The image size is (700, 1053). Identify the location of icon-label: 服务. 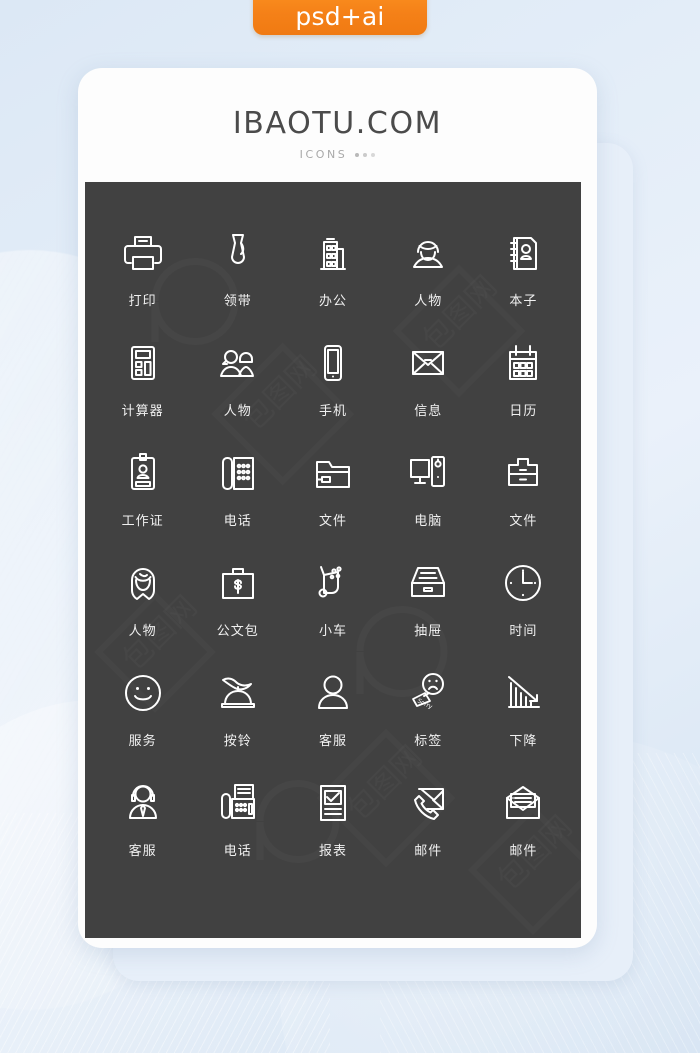
(142, 741).